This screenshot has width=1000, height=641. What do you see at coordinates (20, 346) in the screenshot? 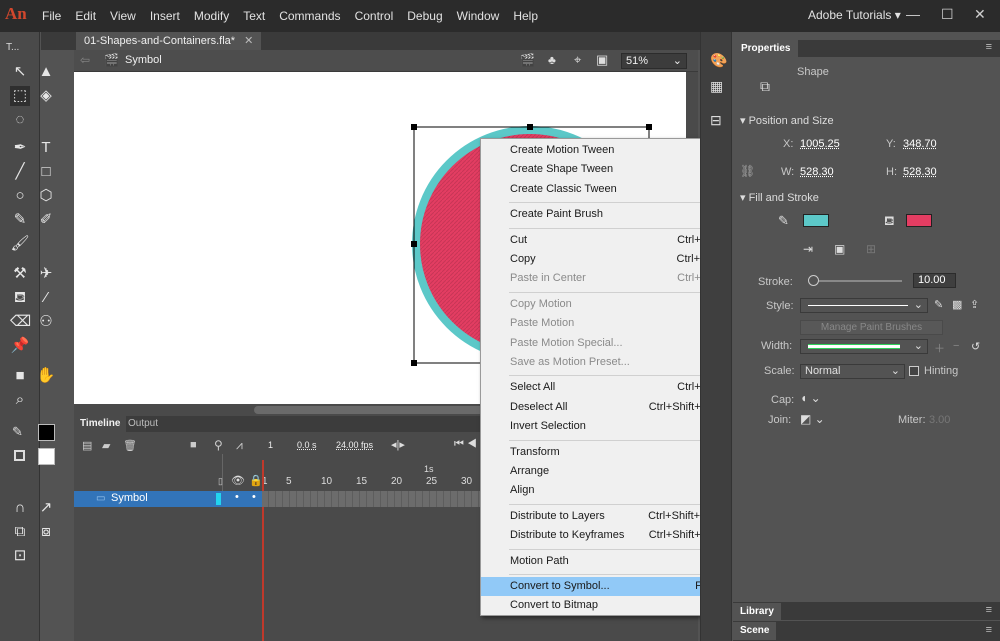
I see `pin-tool-icon: 📌` at bounding box center [20, 346].